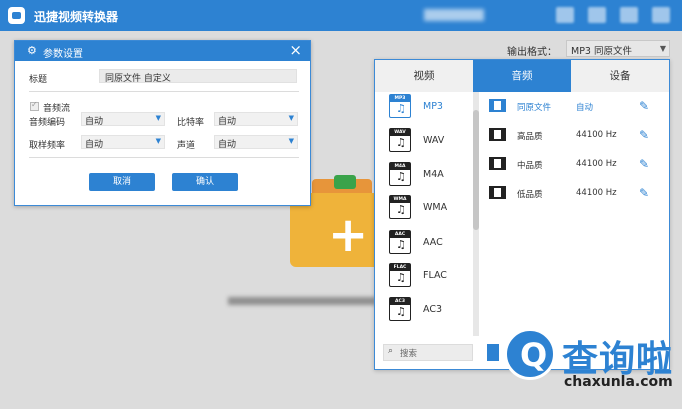 Image resolution: width=682 pixels, height=409 pixels. What do you see at coordinates (205, 182) in the screenshot?
I see `confirm-button: 确认` at bounding box center [205, 182].